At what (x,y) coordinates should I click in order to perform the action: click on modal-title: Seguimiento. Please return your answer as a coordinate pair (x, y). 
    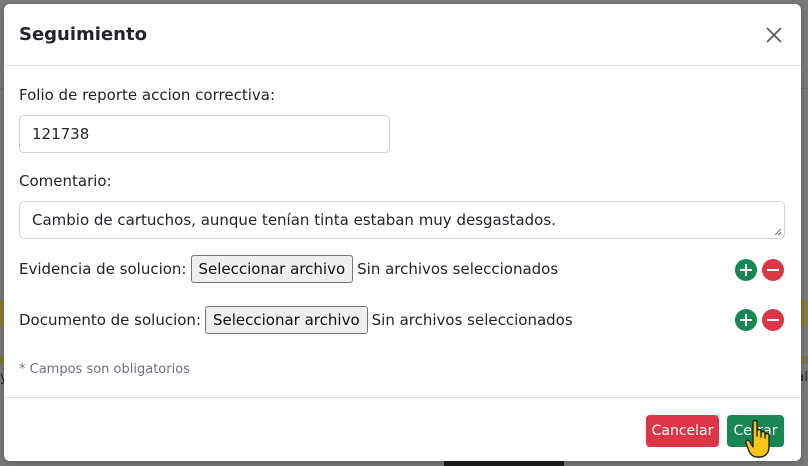
    Looking at the image, I should click on (83, 34).